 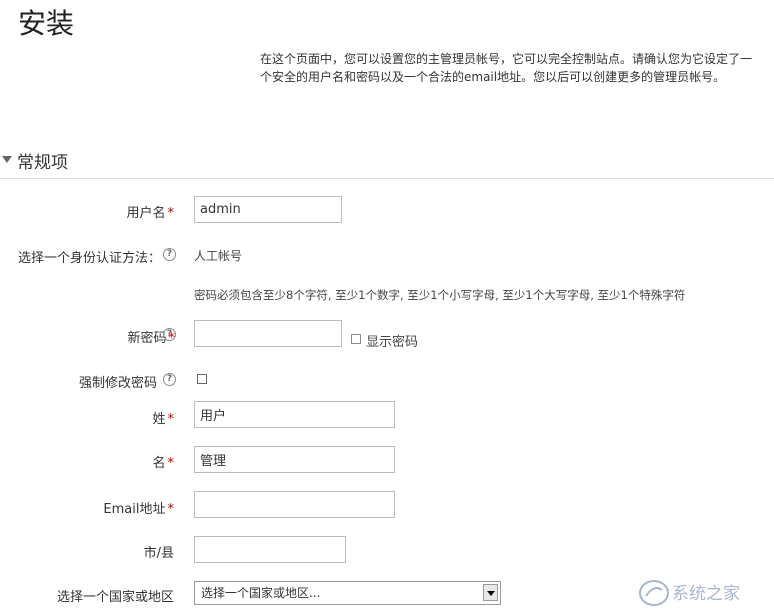 I want to click on auth-method-label: 选择一个身份认证方法：, so click(x=90, y=258).